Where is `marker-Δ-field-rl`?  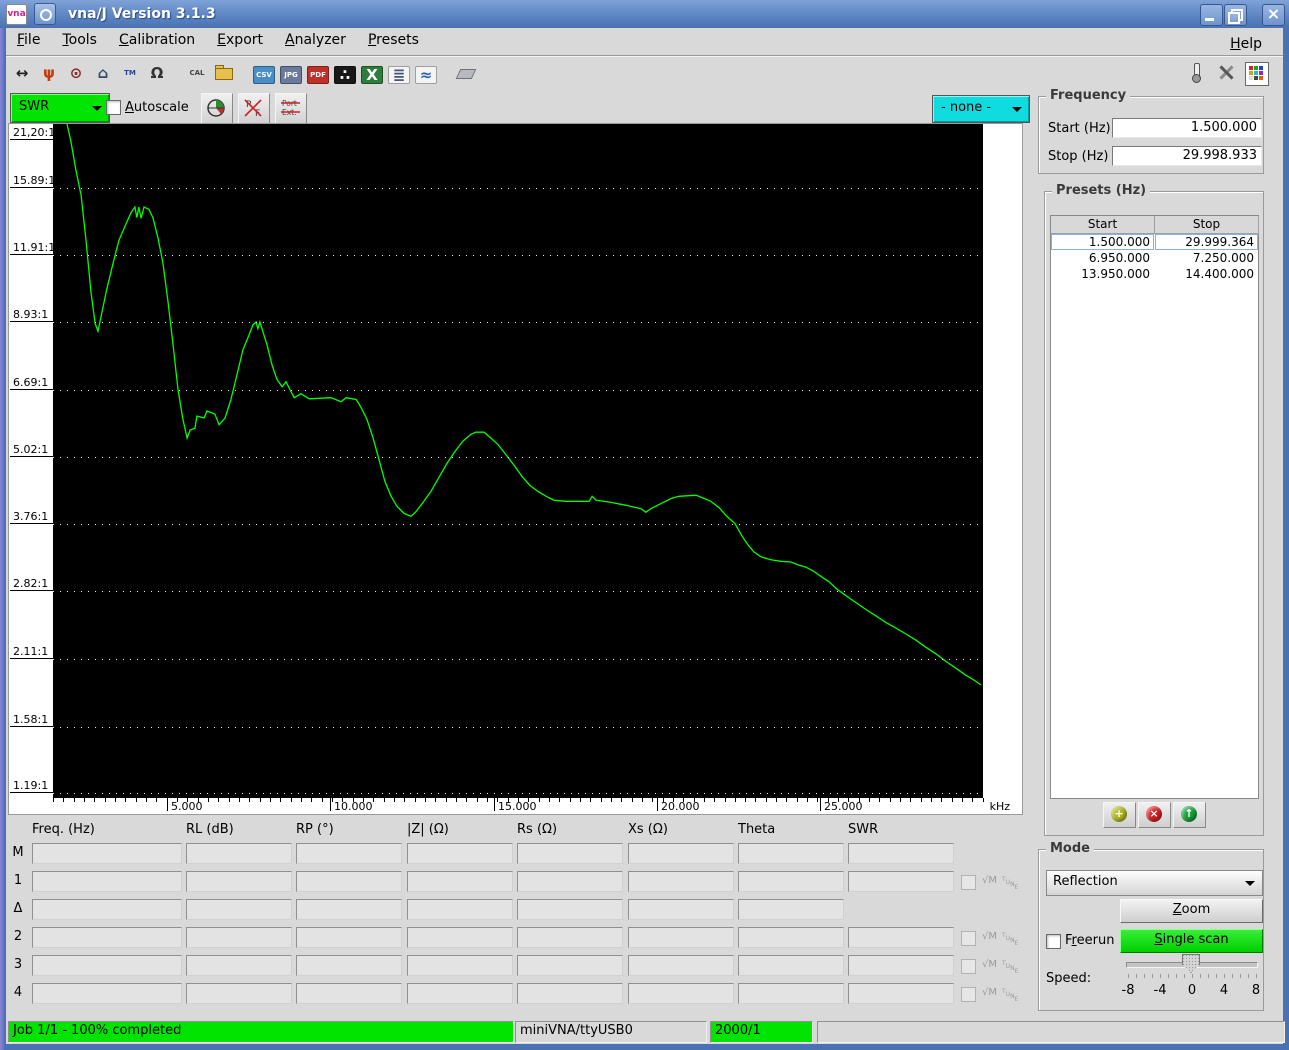
marker-Δ-field-rl is located at coordinates (239, 909).